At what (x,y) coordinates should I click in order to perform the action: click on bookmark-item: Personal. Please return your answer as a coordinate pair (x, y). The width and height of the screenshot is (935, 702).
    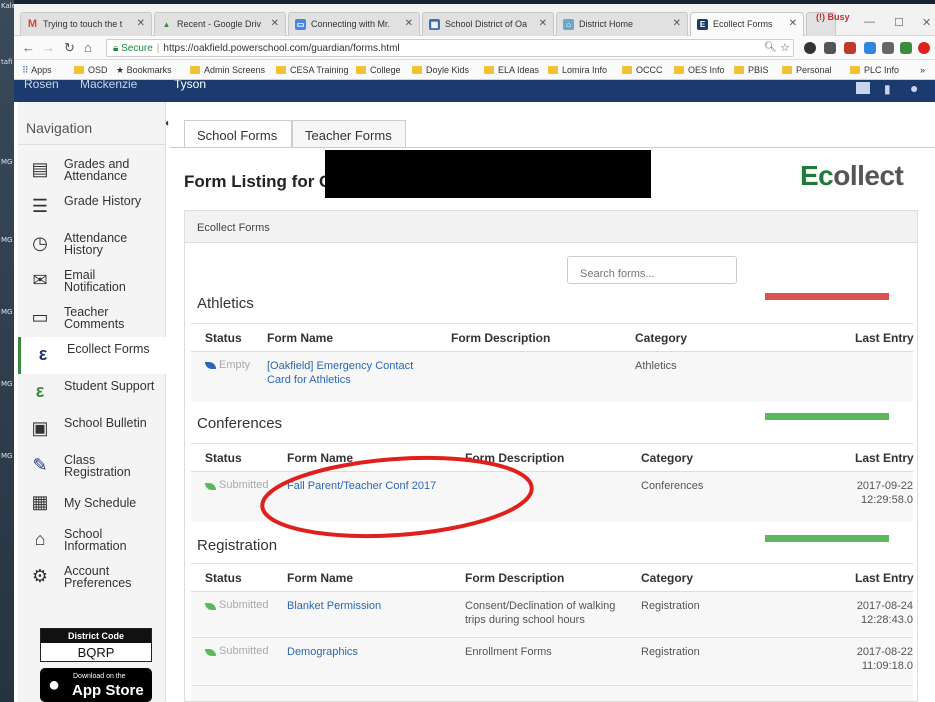
    Looking at the image, I should click on (807, 70).